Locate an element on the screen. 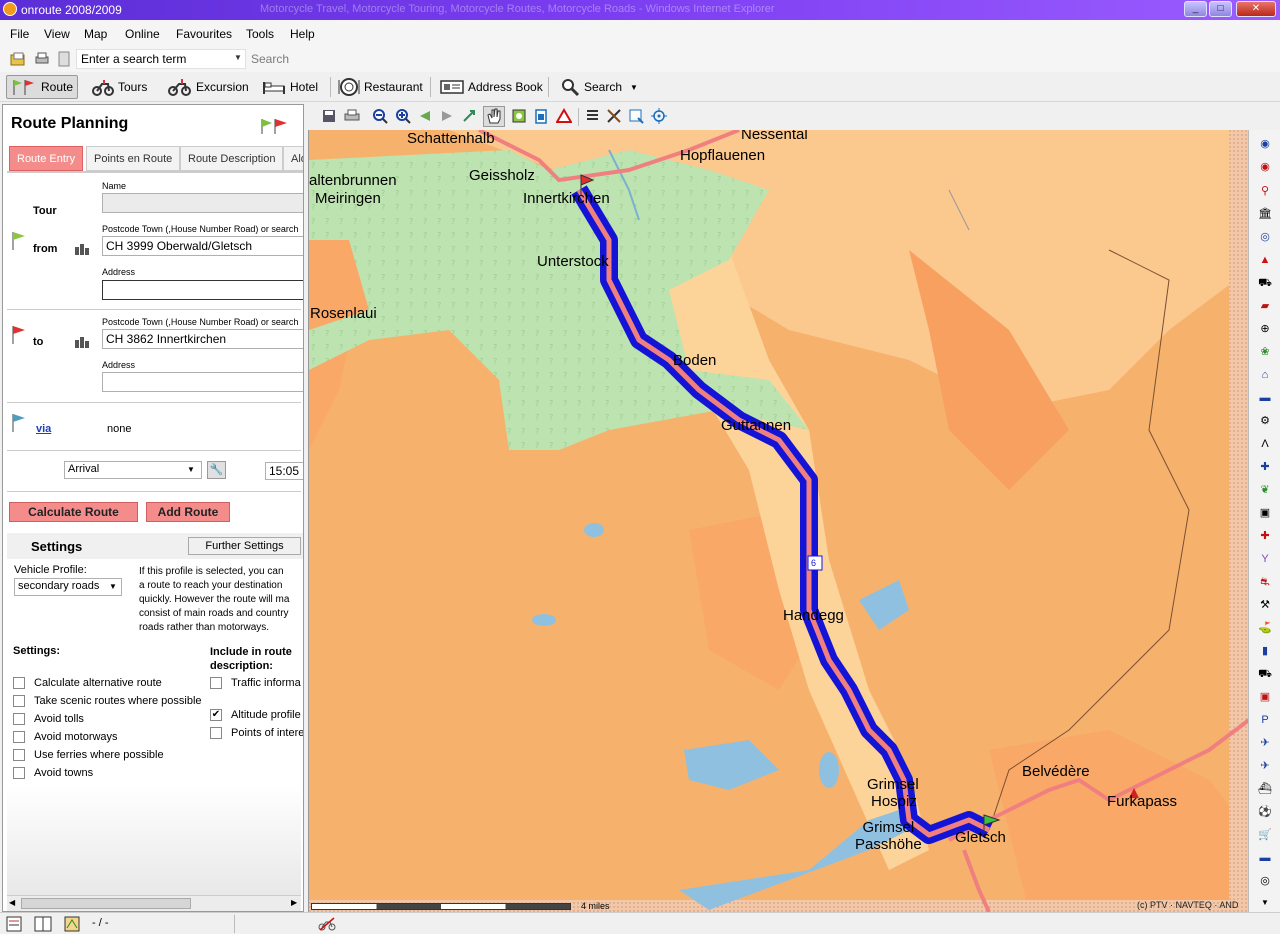  shopping-cart-icon: 🛒 is located at coordinates (1265, 835).